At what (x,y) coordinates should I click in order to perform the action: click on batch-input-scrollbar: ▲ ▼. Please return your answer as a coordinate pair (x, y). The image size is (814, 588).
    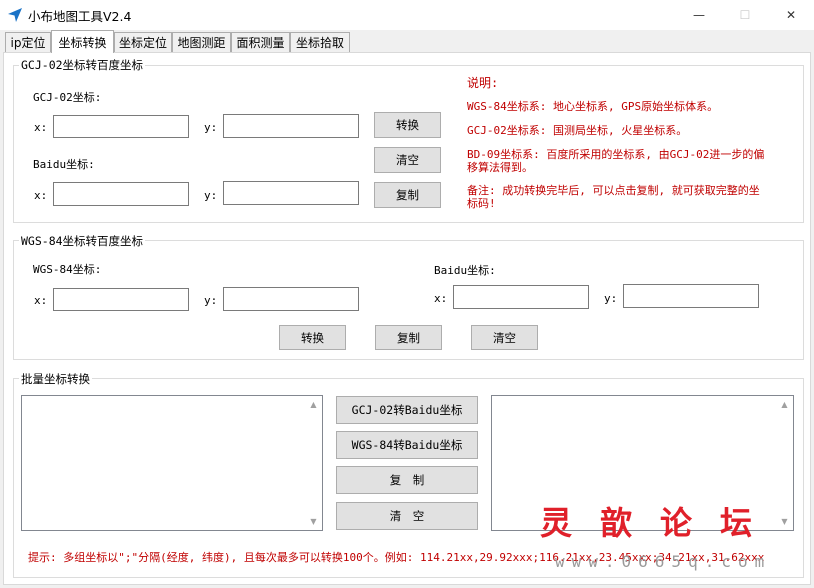
    Looking at the image, I should click on (313, 463).